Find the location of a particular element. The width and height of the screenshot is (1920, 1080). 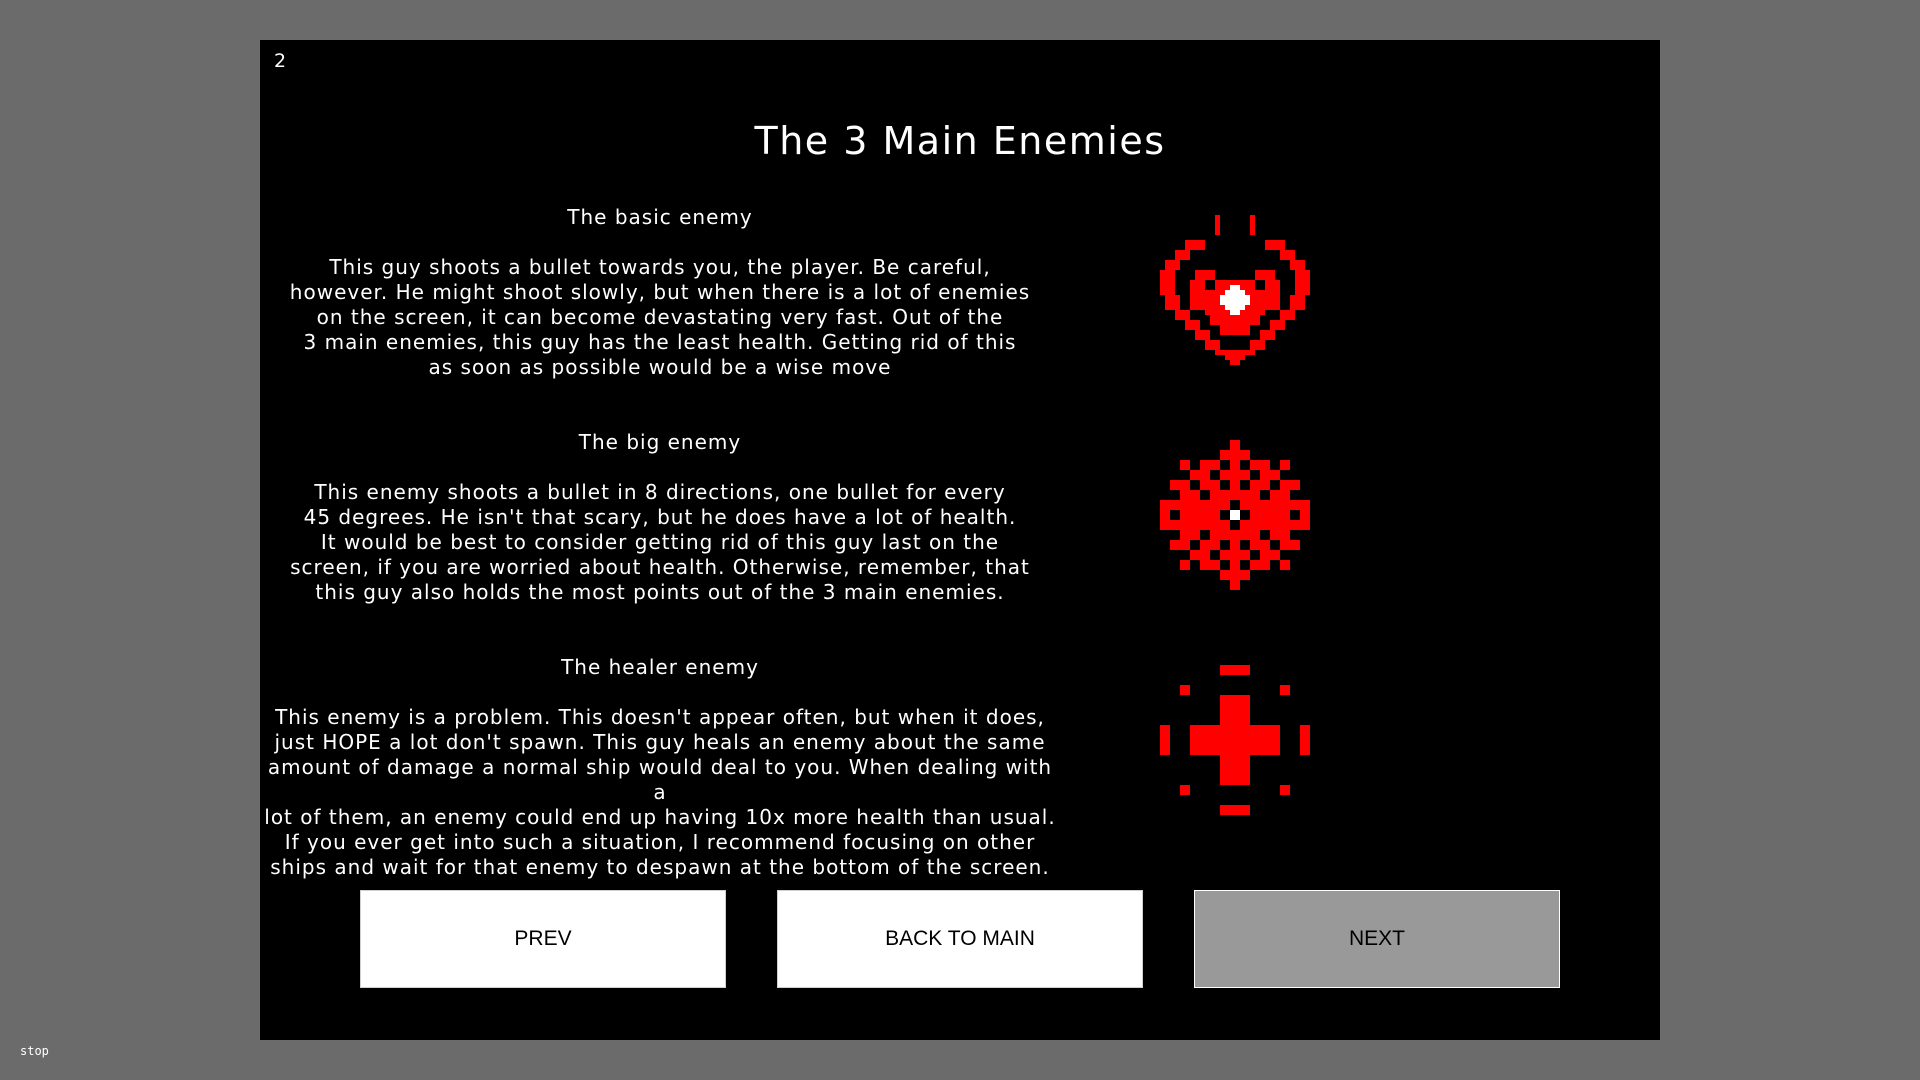

page-title: The 3 Main Enemies is located at coordinates (960, 141).